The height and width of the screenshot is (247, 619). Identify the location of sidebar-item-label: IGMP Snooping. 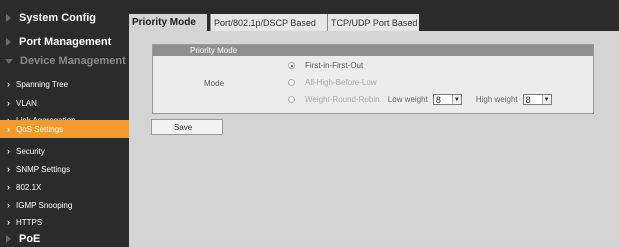
(44, 205).